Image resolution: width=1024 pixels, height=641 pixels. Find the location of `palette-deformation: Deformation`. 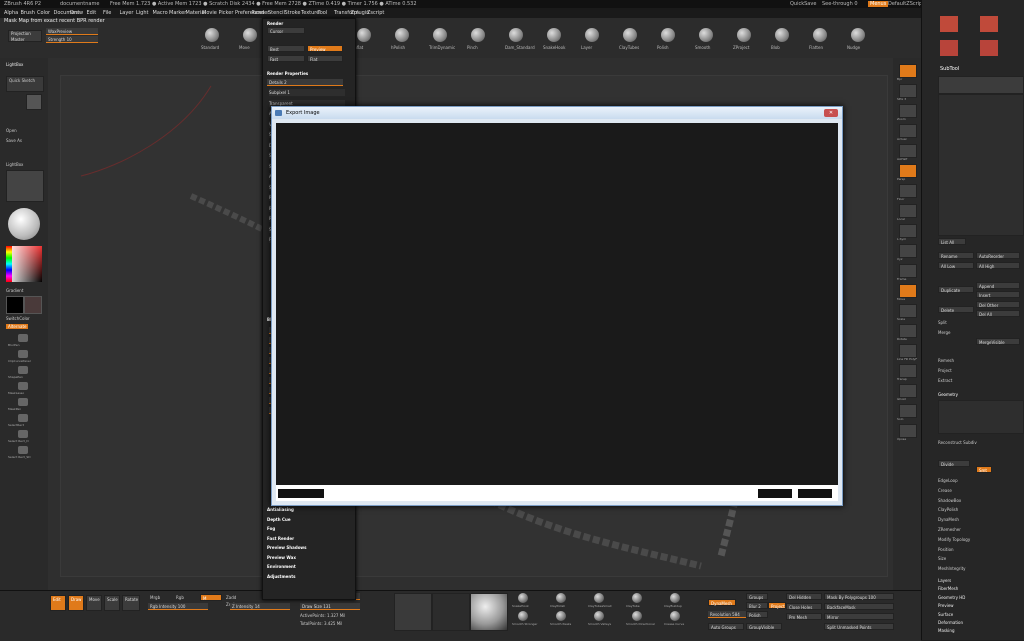

palette-deformation: Deformation is located at coordinates (950, 622).